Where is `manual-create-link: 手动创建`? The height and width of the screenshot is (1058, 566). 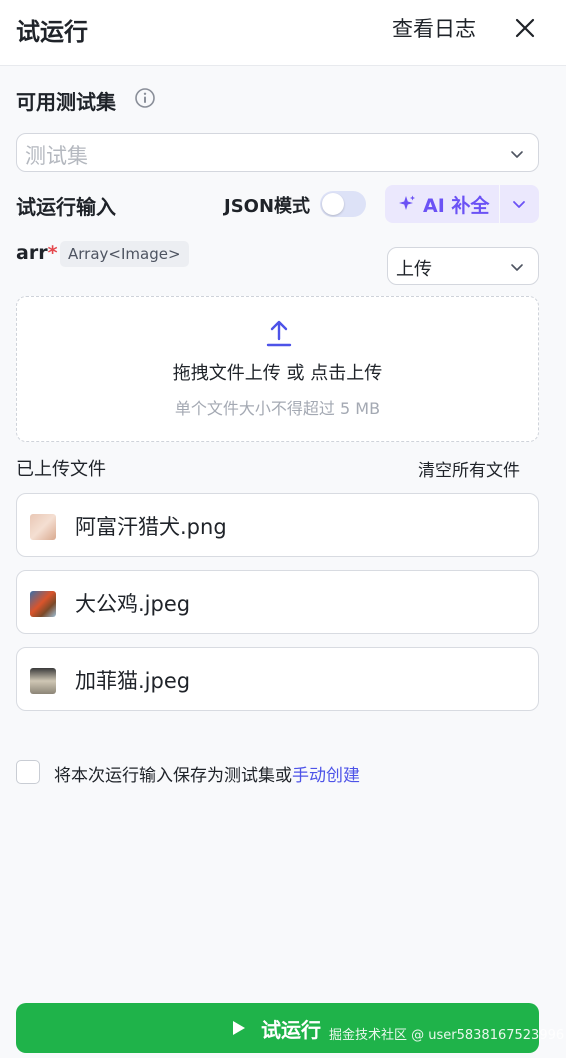 manual-create-link: 手动创建 is located at coordinates (326, 776).